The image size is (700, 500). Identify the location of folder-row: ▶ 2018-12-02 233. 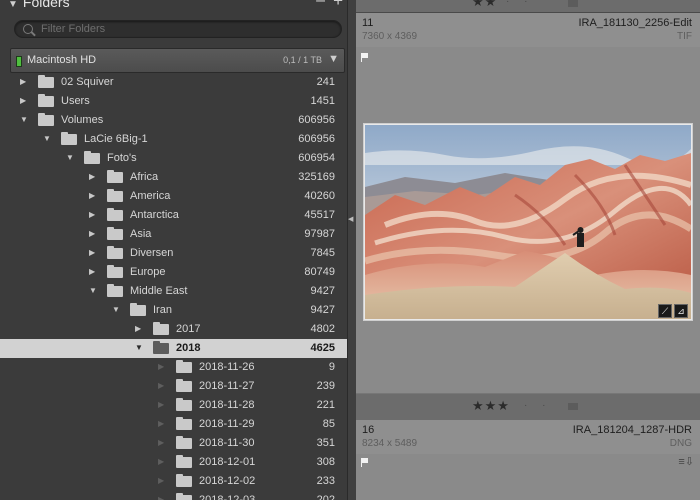
(173, 481).